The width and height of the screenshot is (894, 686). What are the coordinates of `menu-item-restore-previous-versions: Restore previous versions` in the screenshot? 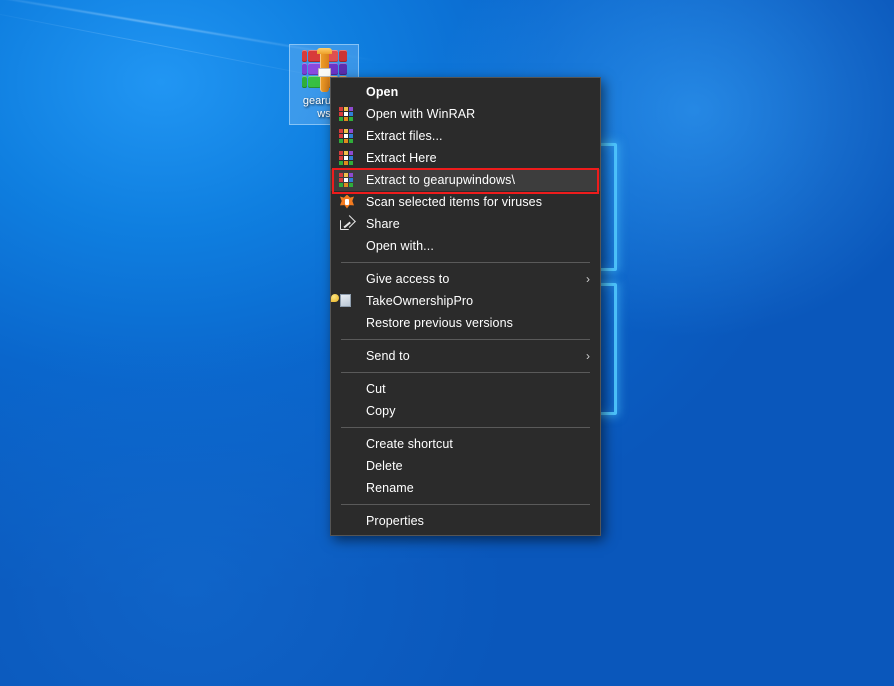 It's located at (465, 323).